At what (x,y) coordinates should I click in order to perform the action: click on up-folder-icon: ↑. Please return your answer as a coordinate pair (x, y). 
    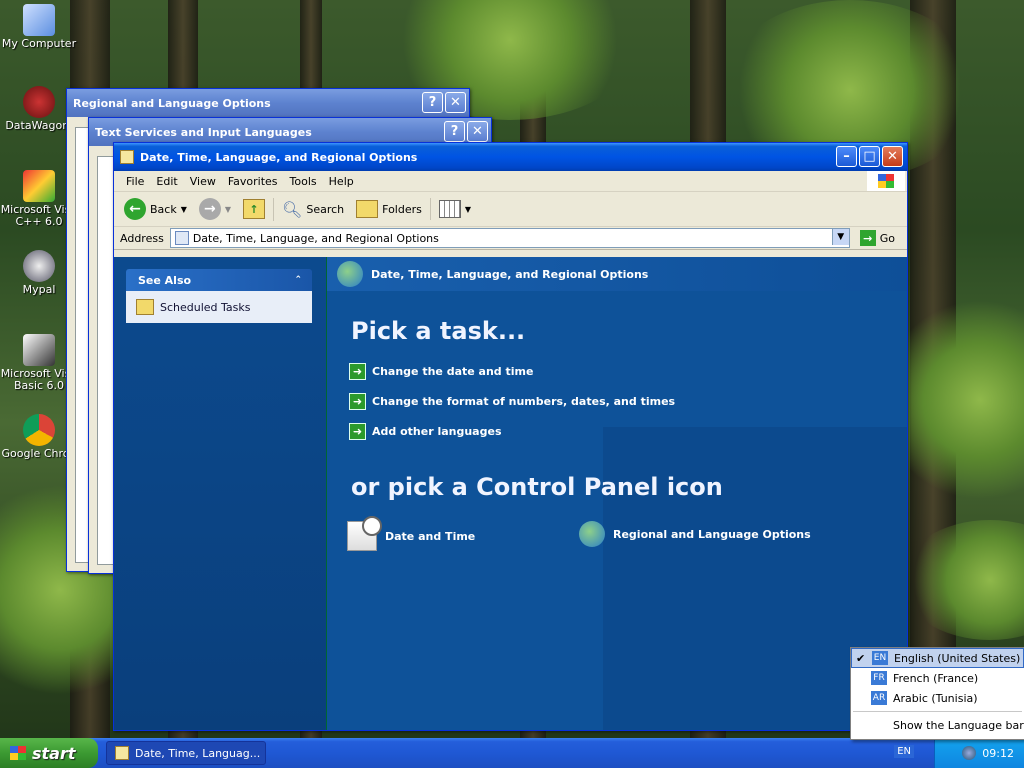
    Looking at the image, I should click on (254, 209).